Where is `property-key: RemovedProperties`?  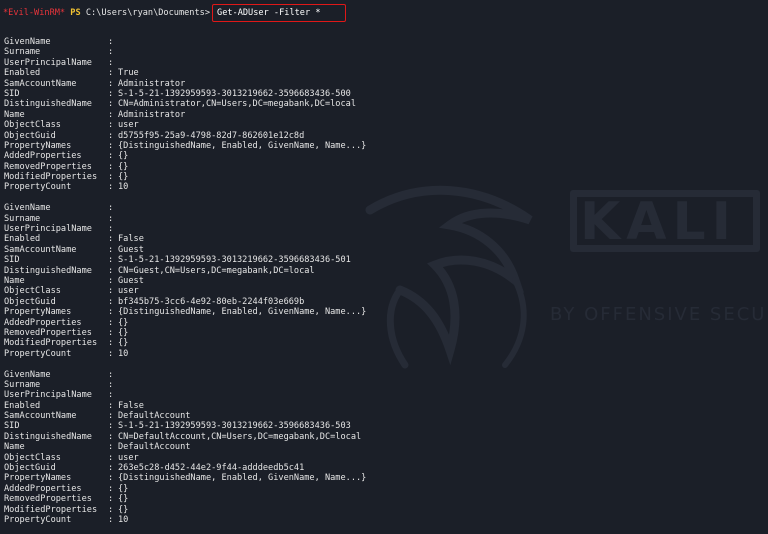 property-key: RemovedProperties is located at coordinates (48, 166).